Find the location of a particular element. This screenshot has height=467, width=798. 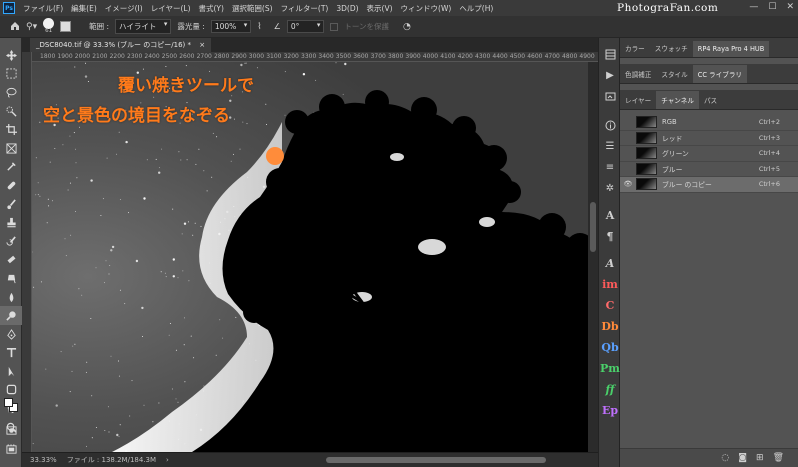

marquee-tool-icon is located at coordinates (11, 74).